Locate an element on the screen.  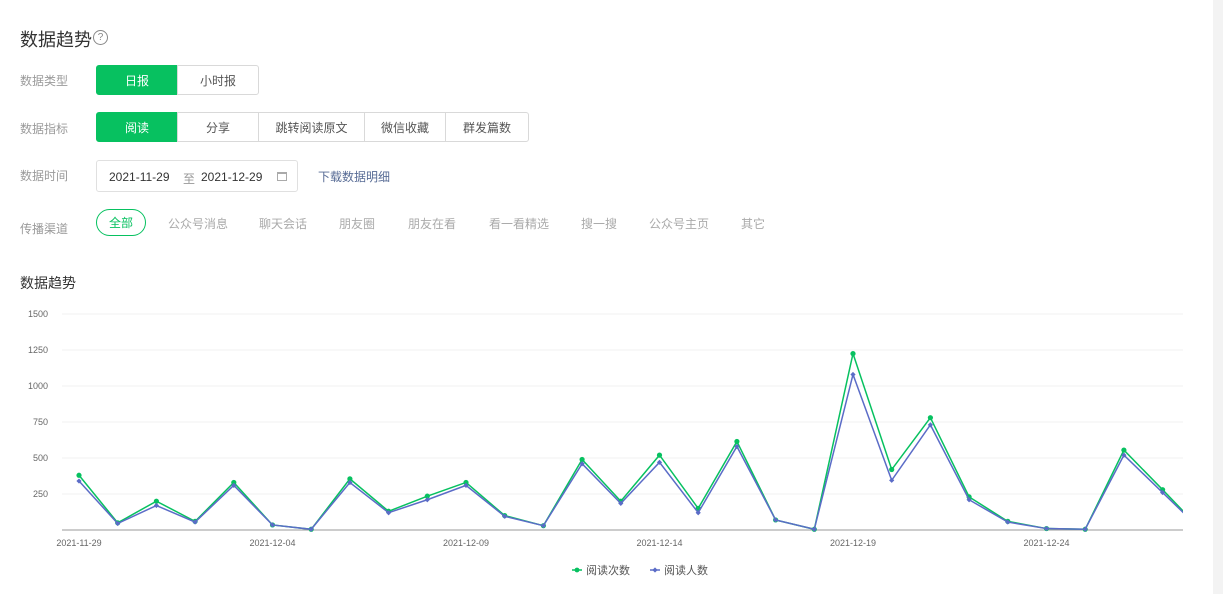
daily-report-button: 日报 is located at coordinates (137, 80).